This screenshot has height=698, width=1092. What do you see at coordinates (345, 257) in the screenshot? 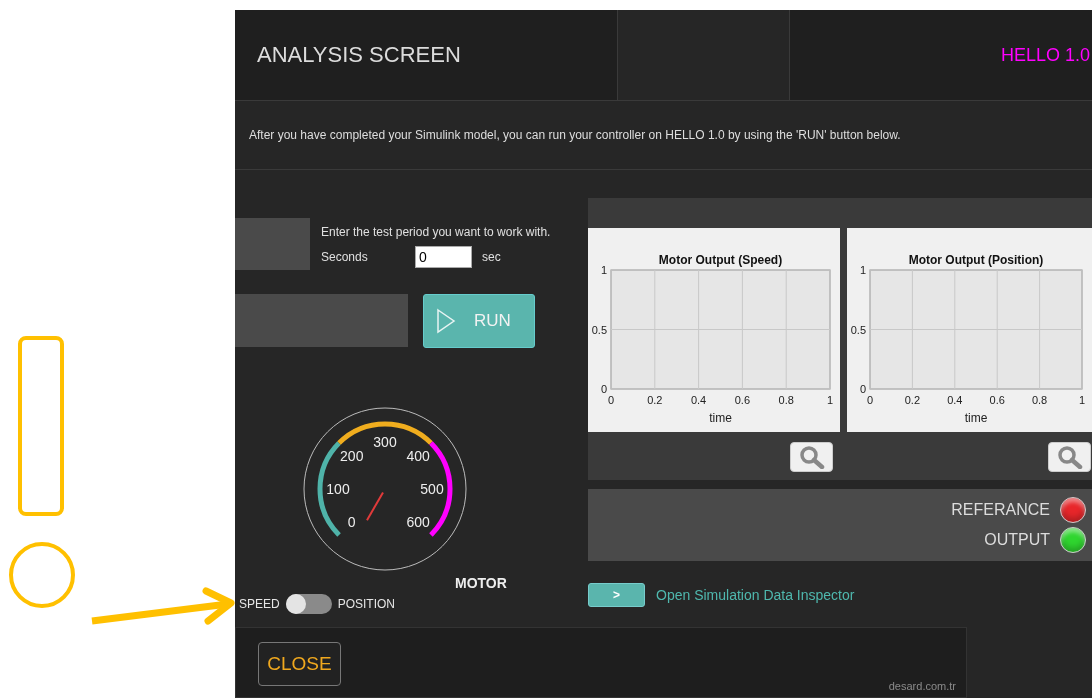
I see `seconds-label: Seconds` at bounding box center [345, 257].